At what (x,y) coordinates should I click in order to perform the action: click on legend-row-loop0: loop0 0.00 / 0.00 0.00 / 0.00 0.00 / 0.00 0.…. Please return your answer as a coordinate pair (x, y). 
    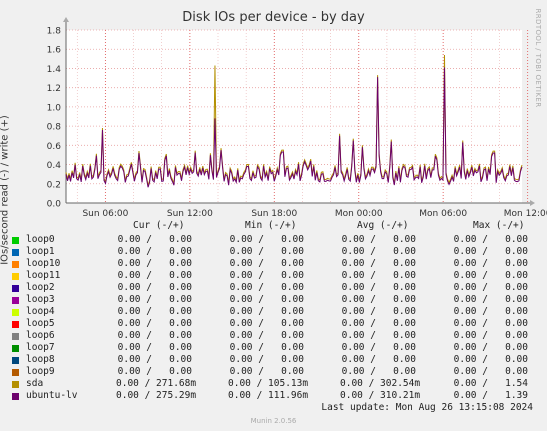
    Looking at the image, I should click on (272, 240).